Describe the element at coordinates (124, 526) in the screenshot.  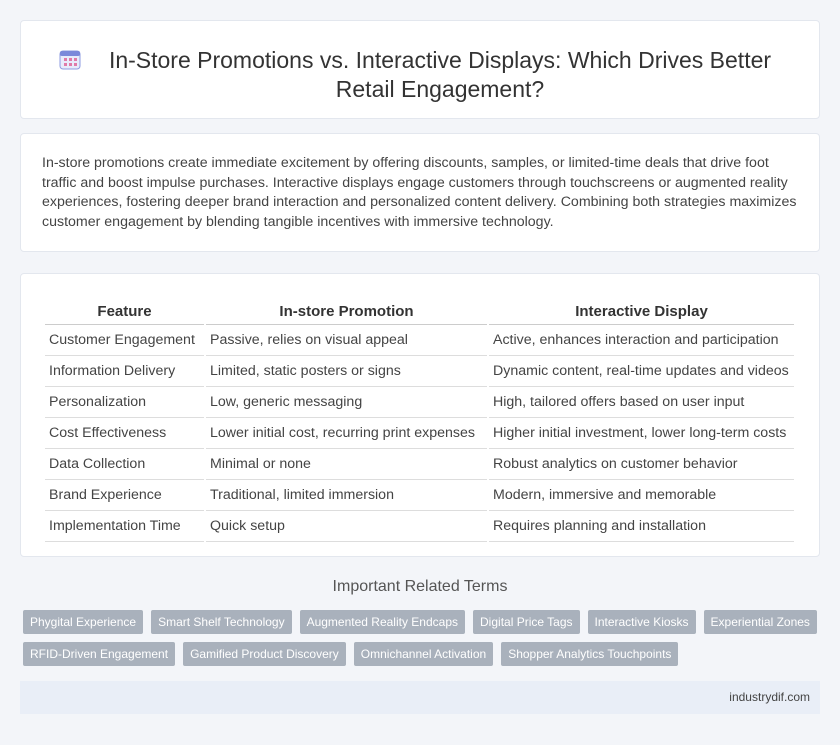
I see `cell-feature: Implementation Time` at that location.